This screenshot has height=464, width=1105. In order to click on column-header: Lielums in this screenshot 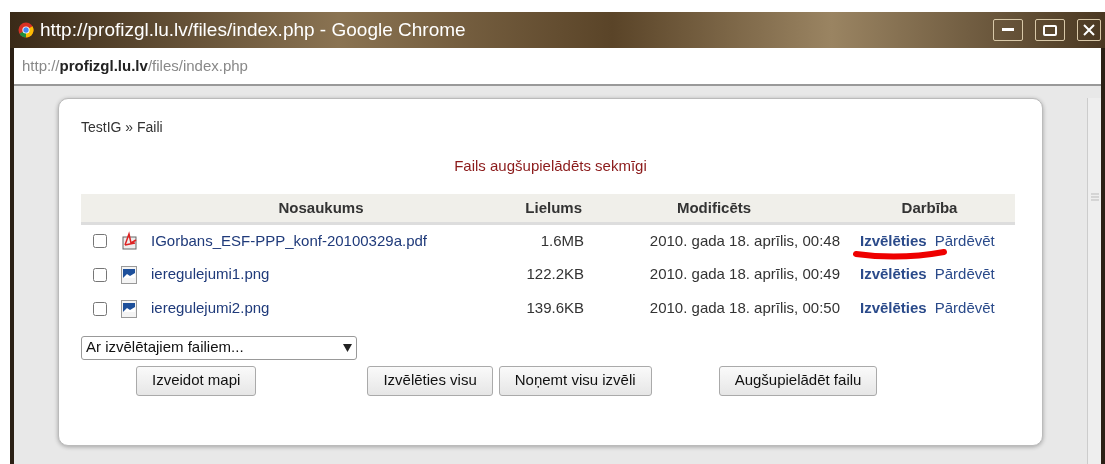, I will do `click(537, 208)`.